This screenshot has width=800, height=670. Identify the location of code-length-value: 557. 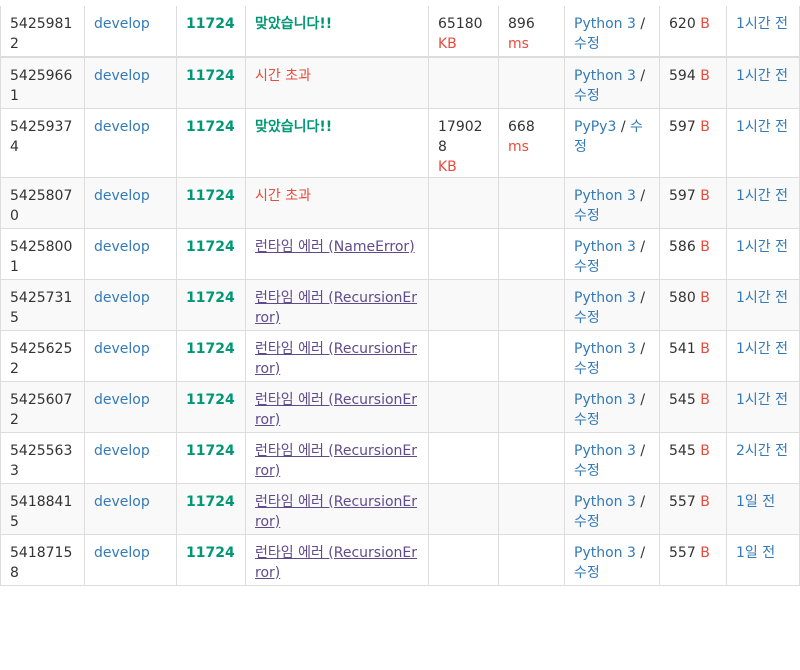
(682, 501).